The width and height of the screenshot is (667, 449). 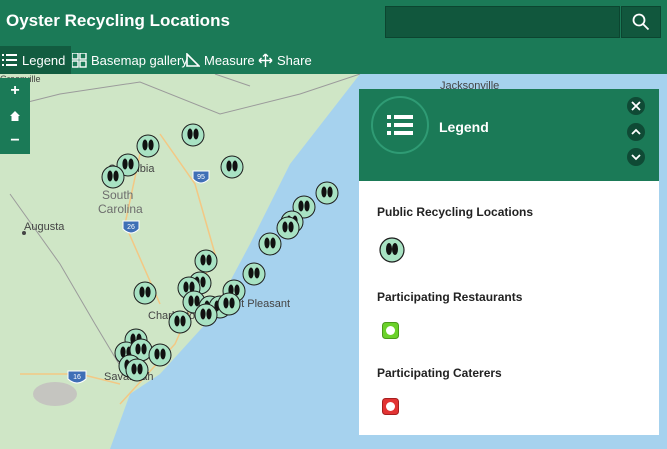 What do you see at coordinates (118, 20) in the screenshot?
I see `app-title: Oyster Recycling Locations` at bounding box center [118, 20].